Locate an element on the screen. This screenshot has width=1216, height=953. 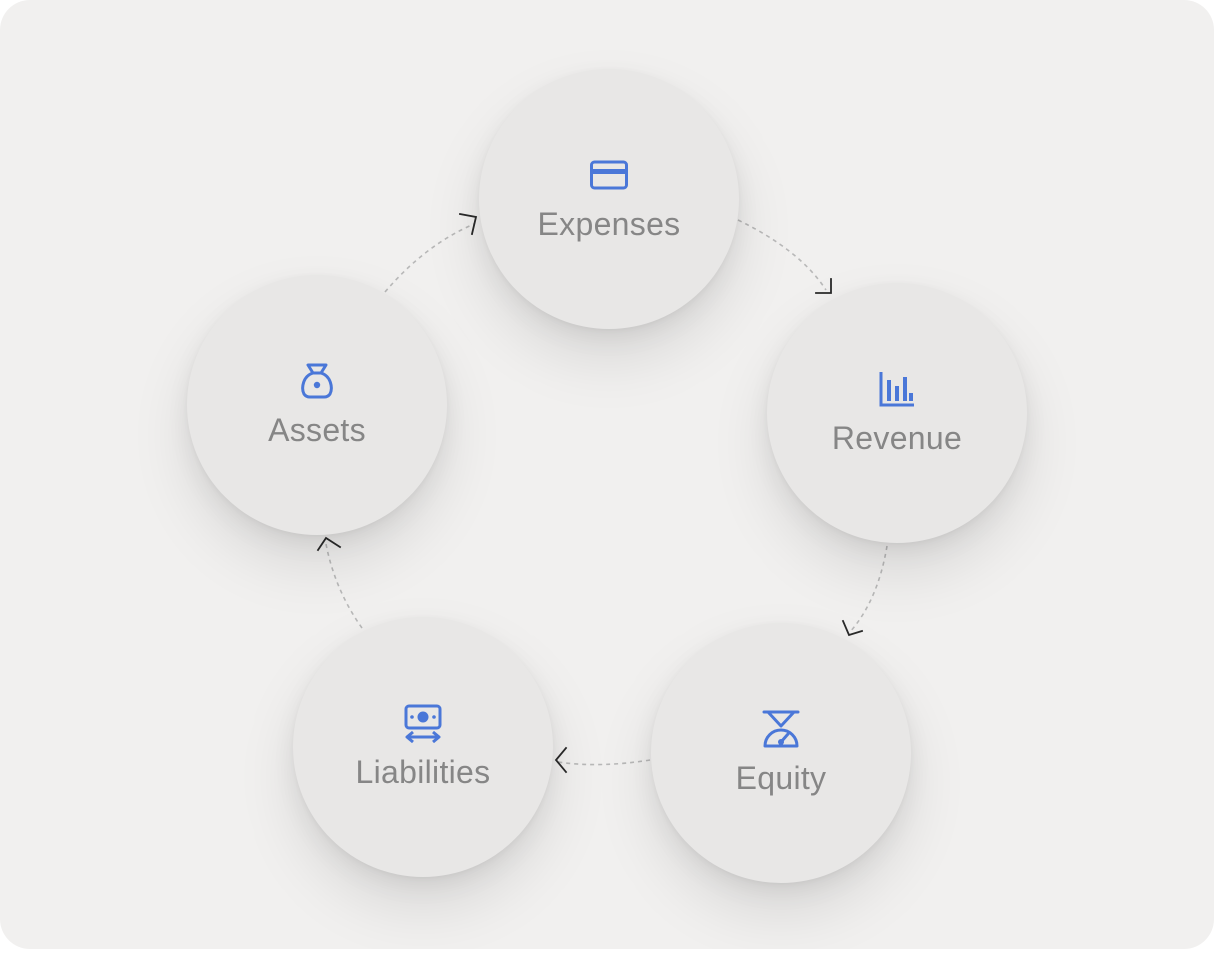
node-liabilities: Liabilities is located at coordinates (423, 747).